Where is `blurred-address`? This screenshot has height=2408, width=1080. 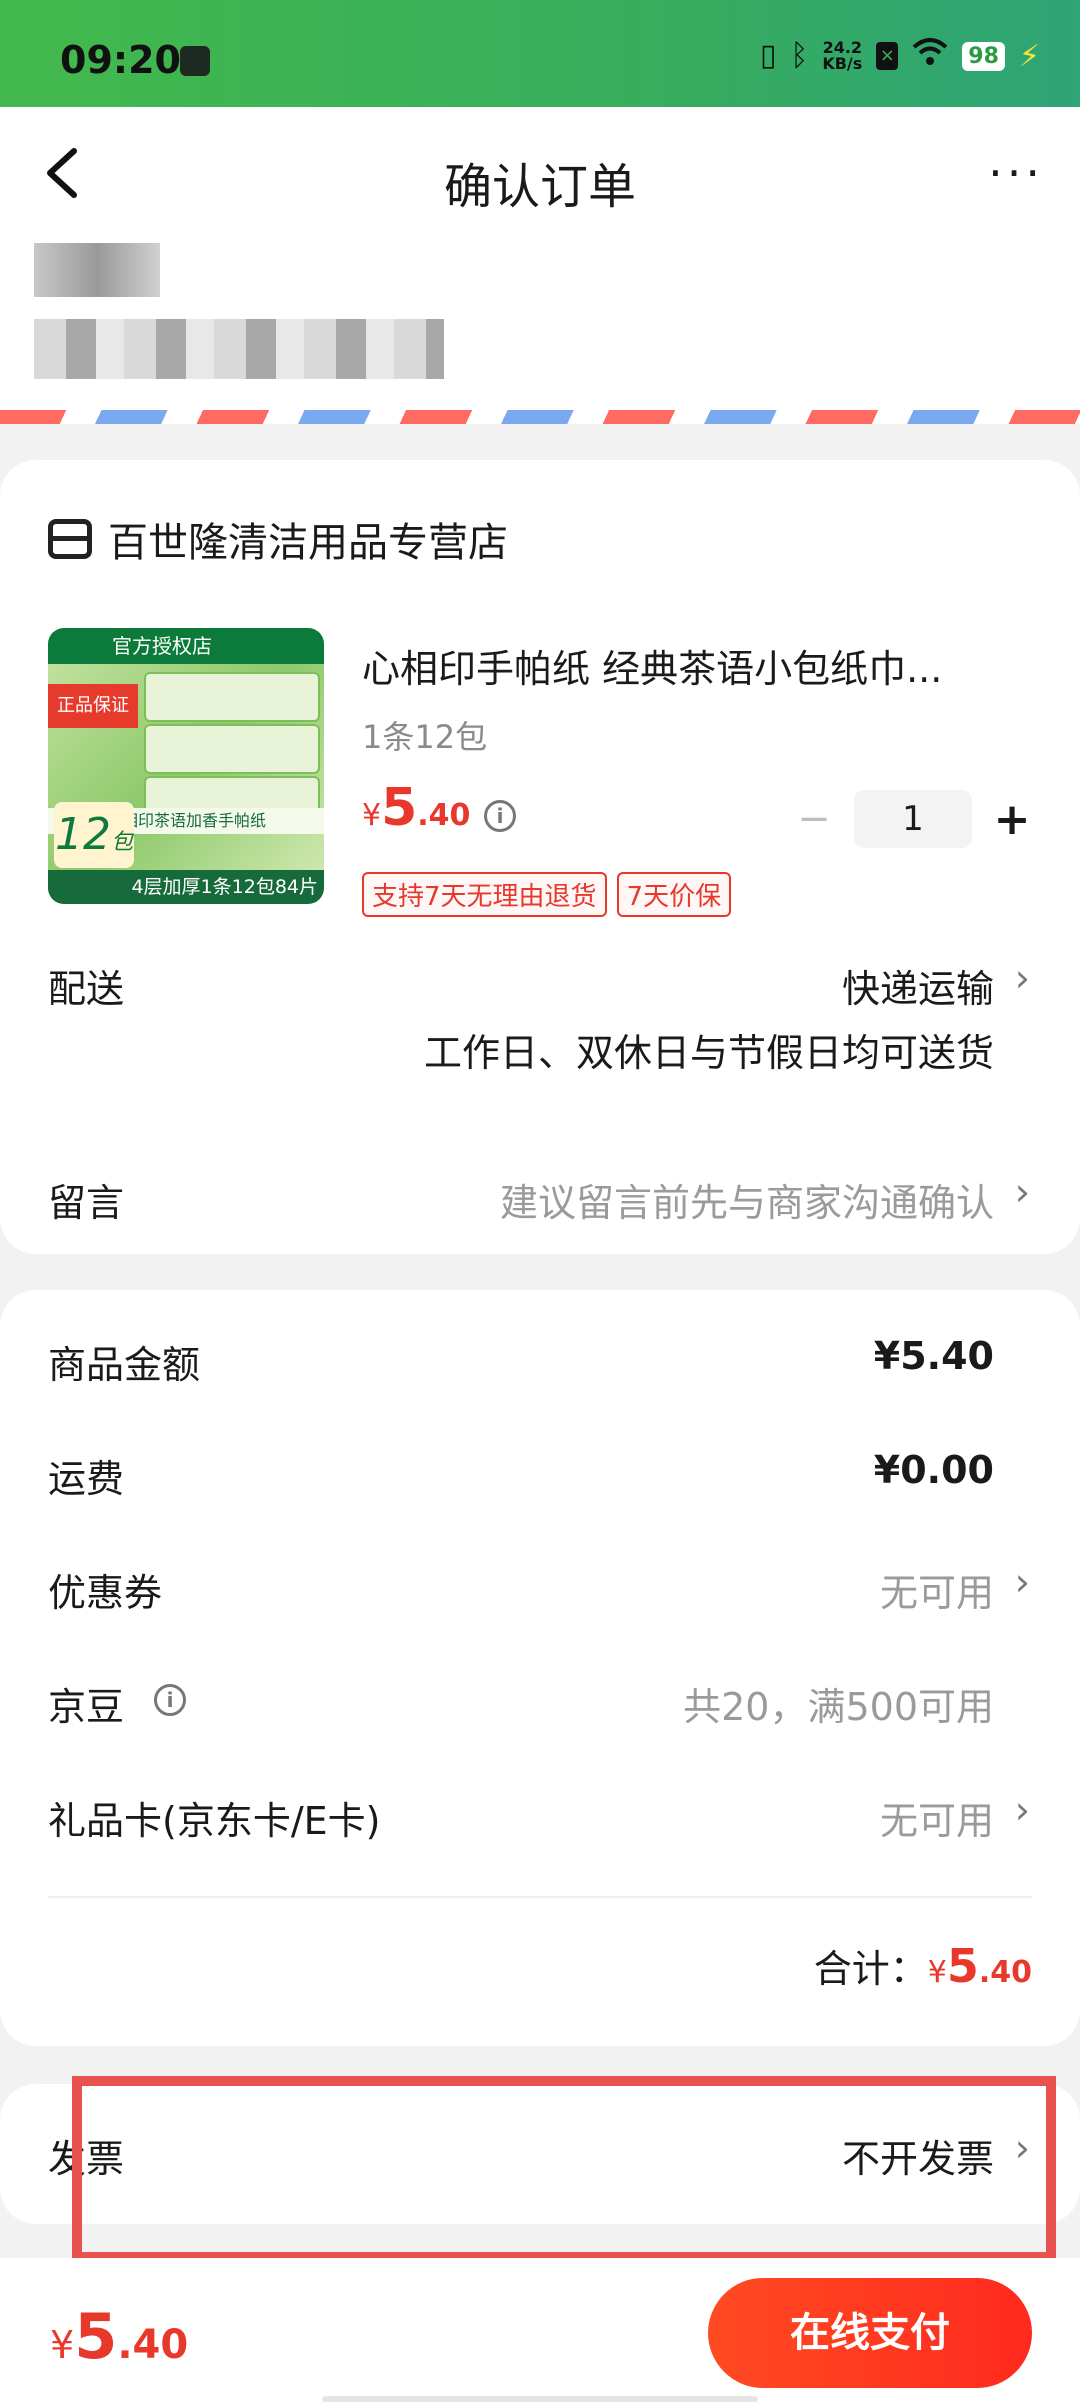
blurred-address is located at coordinates (239, 349).